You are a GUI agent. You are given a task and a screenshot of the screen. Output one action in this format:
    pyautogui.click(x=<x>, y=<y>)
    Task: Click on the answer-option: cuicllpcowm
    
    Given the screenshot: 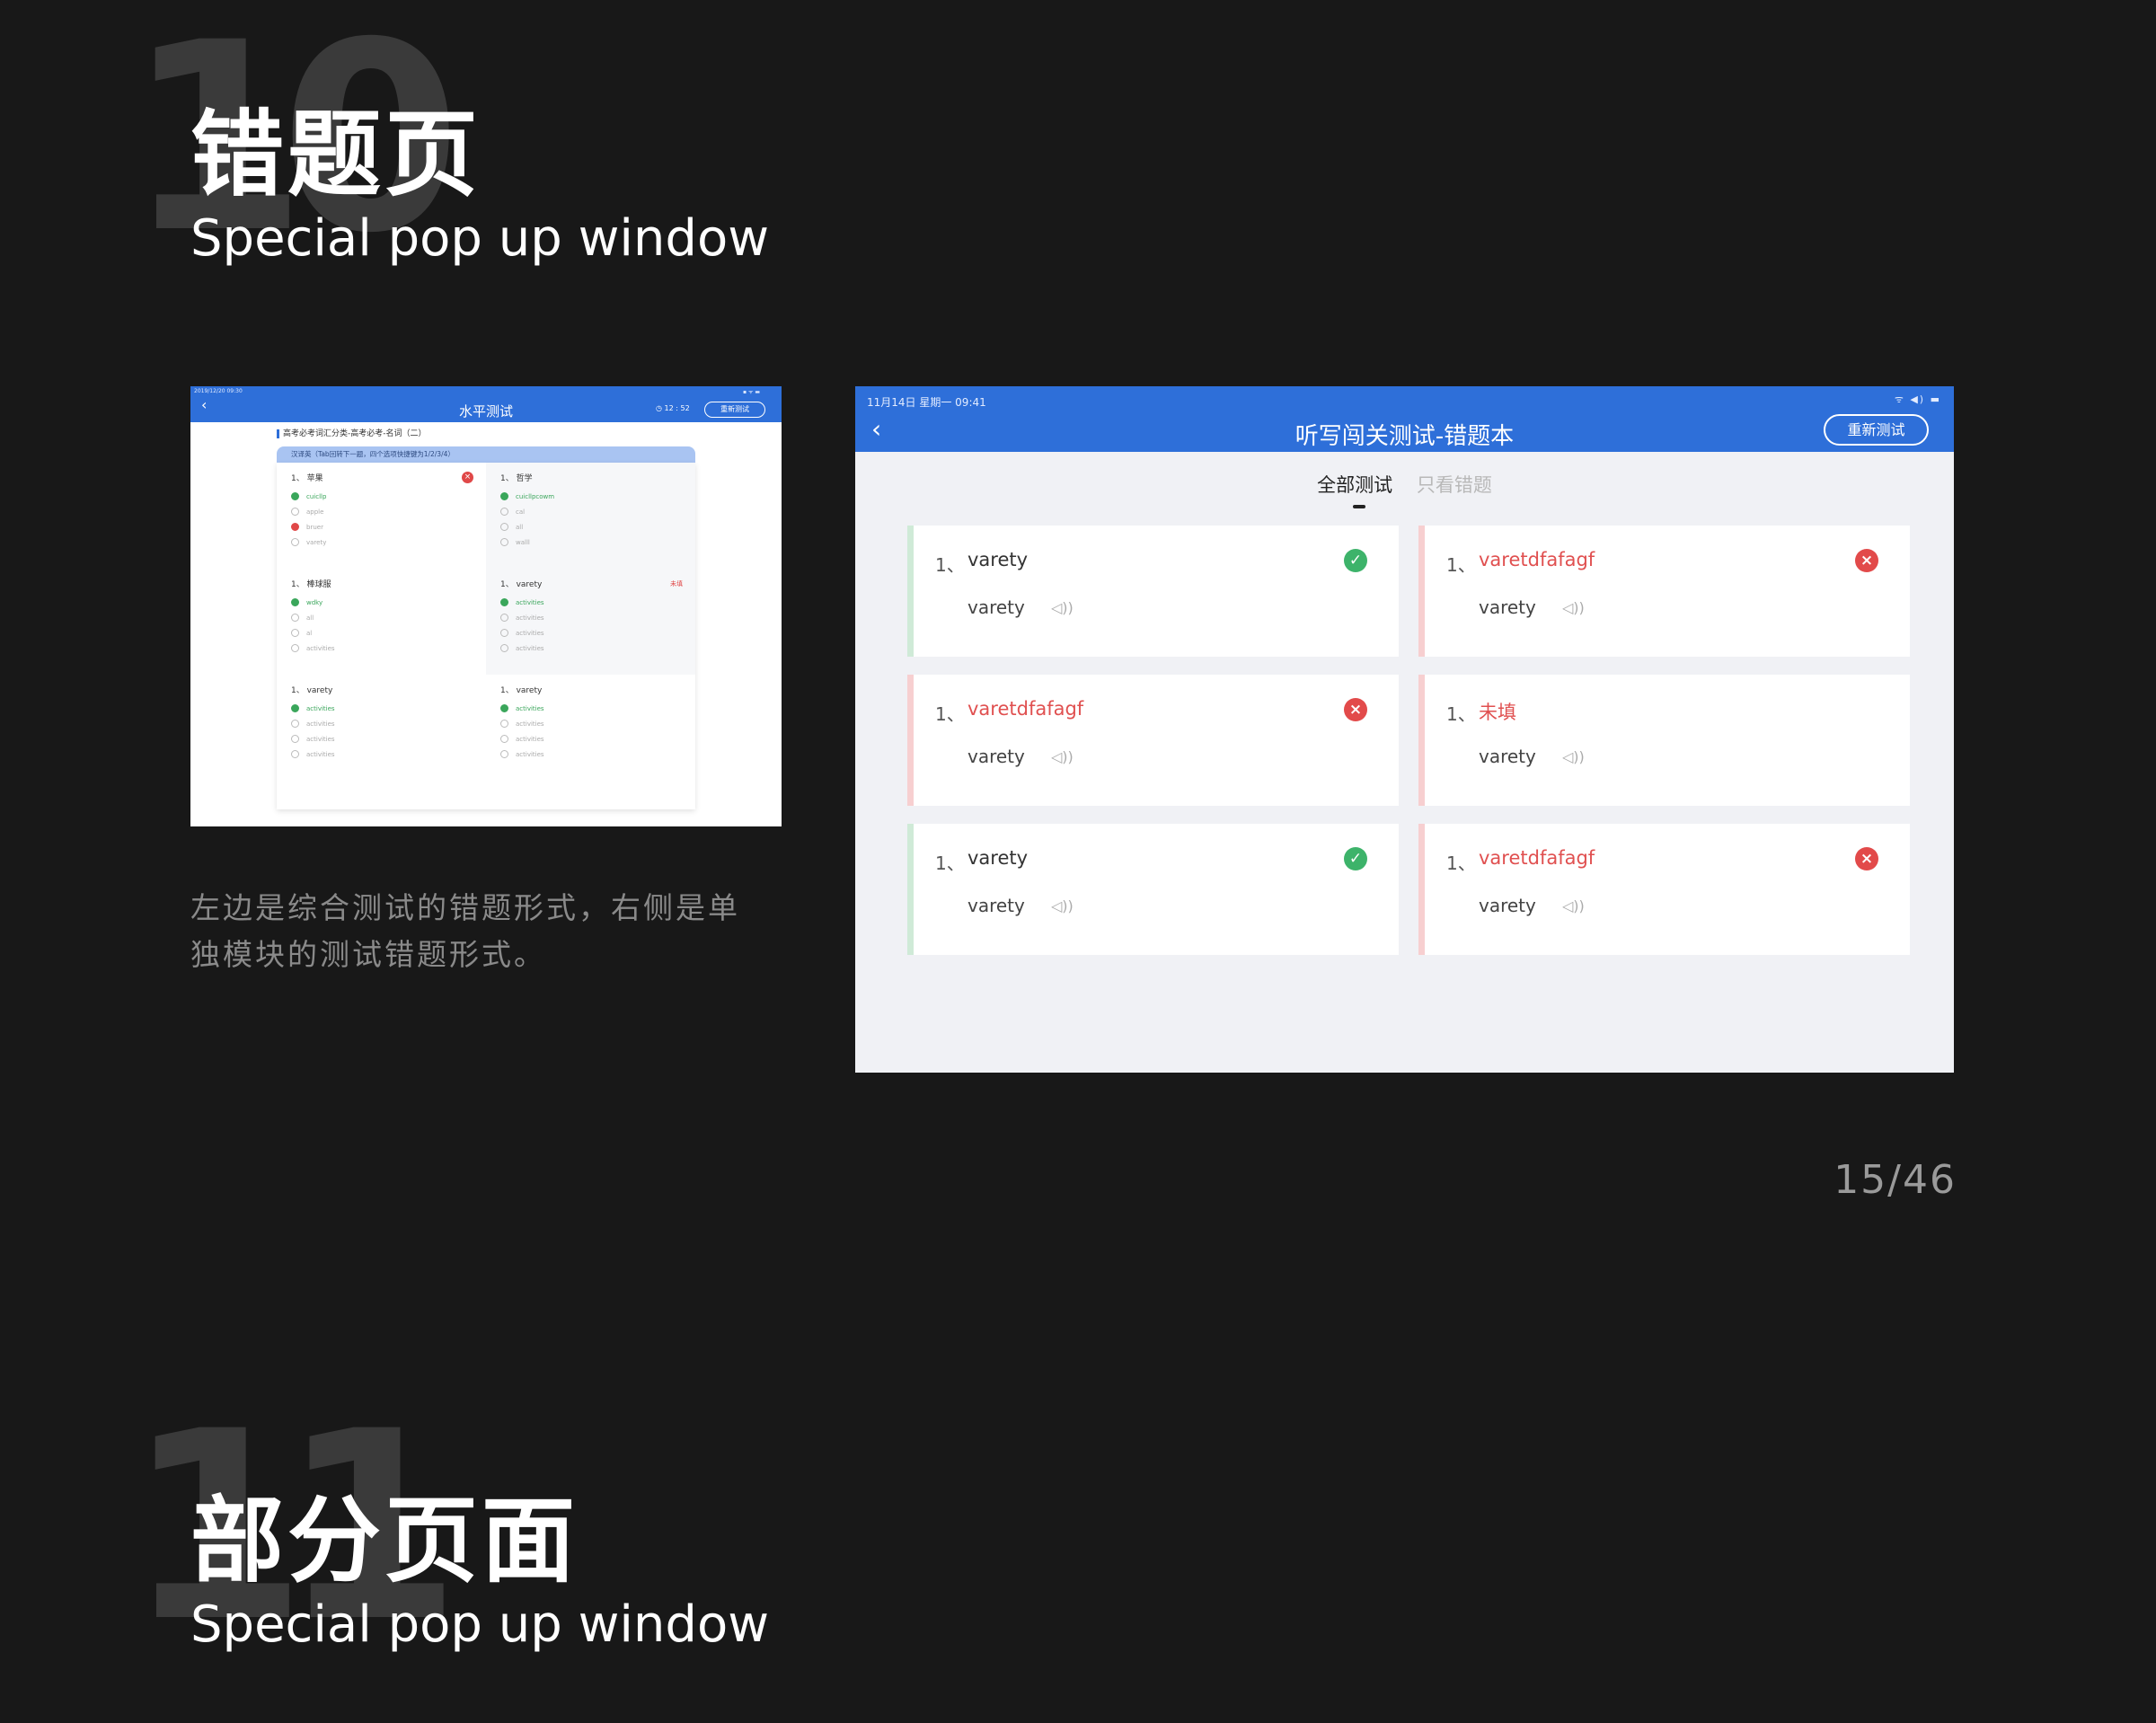 What is the action you would take?
    pyautogui.click(x=598, y=496)
    